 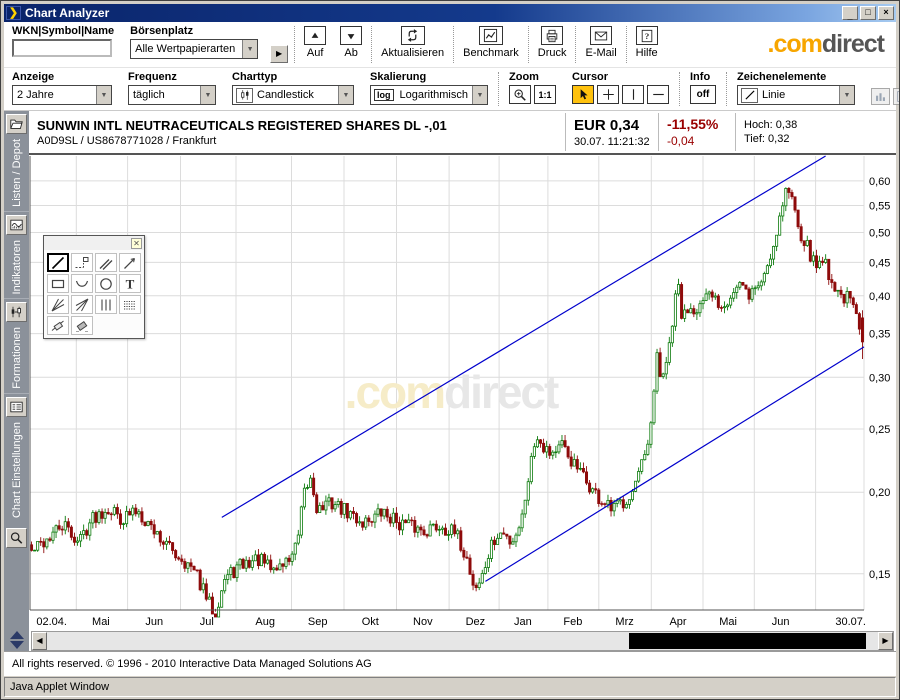 I want to click on cursor-crosshair-button, so click(x=608, y=94).